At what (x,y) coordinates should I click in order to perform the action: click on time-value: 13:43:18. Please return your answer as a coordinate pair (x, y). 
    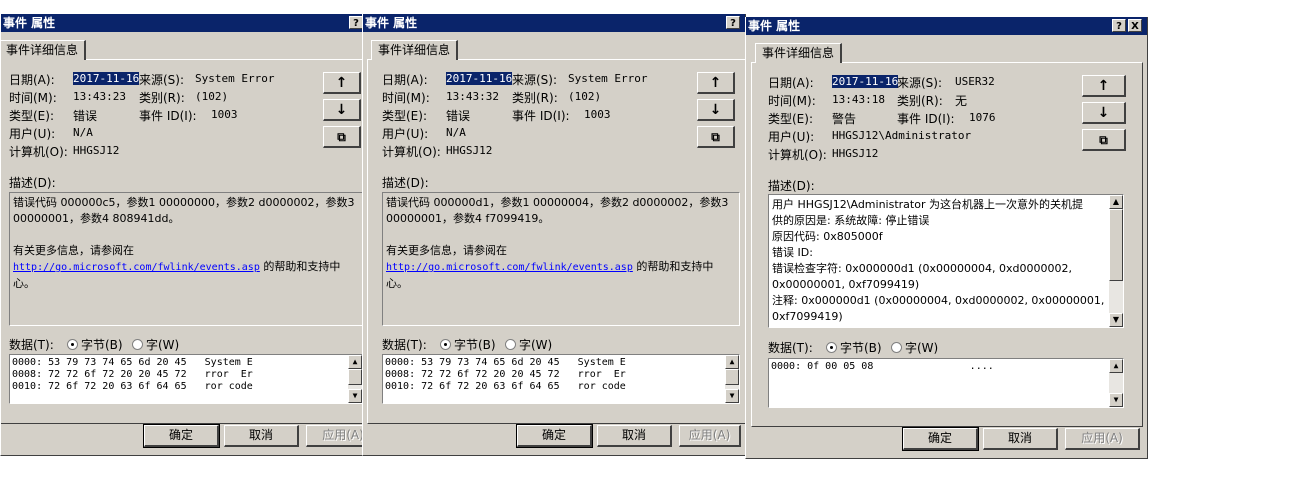
    Looking at the image, I should click on (858, 99).